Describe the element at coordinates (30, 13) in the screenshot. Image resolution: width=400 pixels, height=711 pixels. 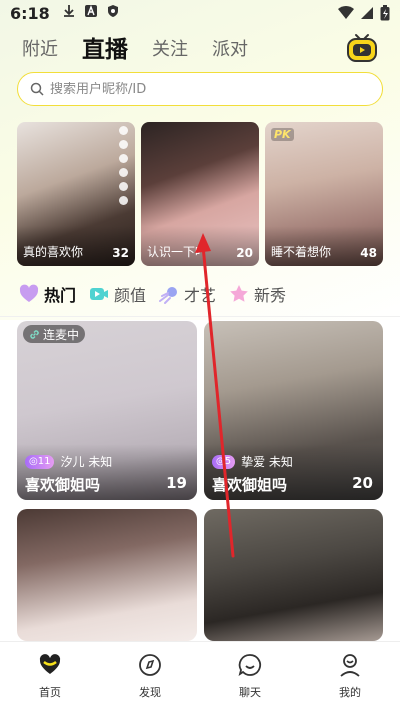
I see `status-time: 6:18` at that location.